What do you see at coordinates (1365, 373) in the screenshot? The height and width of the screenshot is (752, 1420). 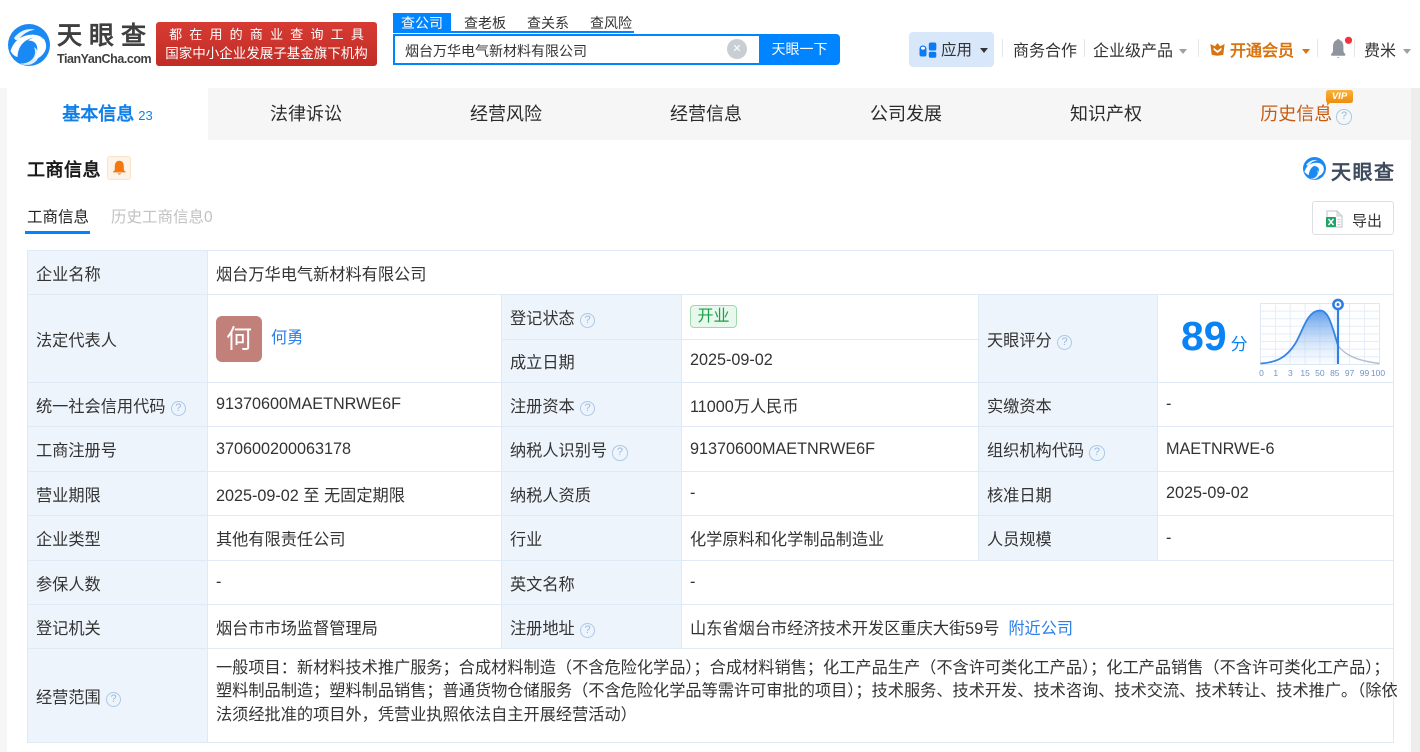 I see `svg-text: 99` at bounding box center [1365, 373].